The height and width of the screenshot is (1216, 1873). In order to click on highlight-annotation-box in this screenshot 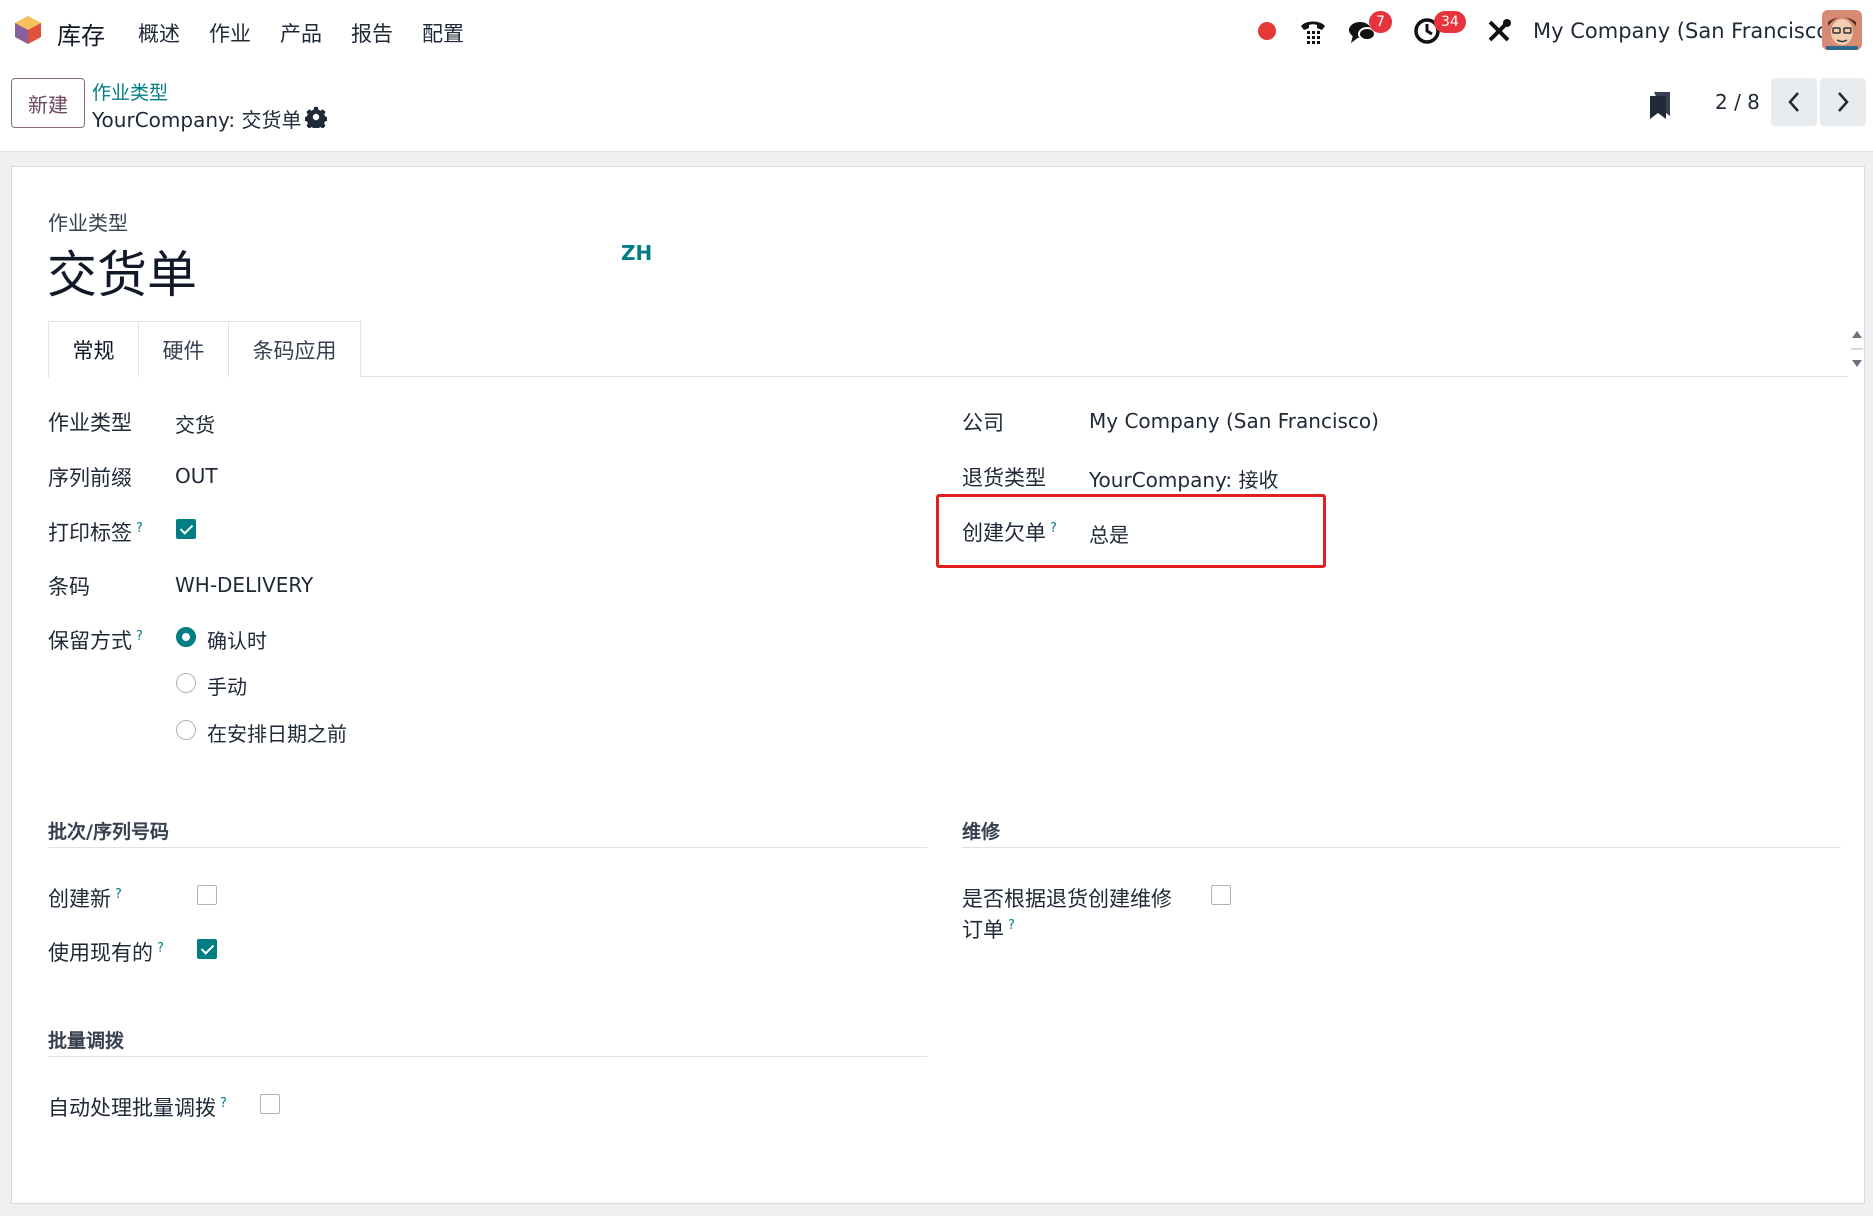, I will do `click(1131, 531)`.